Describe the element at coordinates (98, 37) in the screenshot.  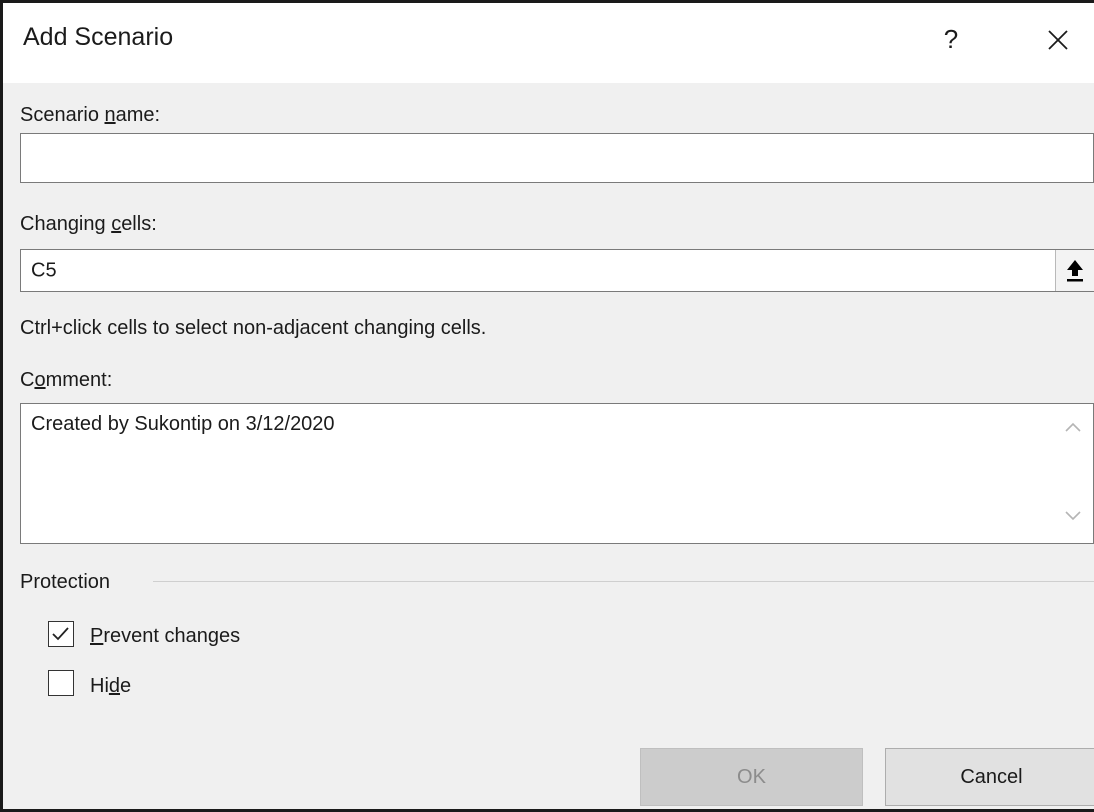
I see `dialog-title: Add Scenario` at that location.